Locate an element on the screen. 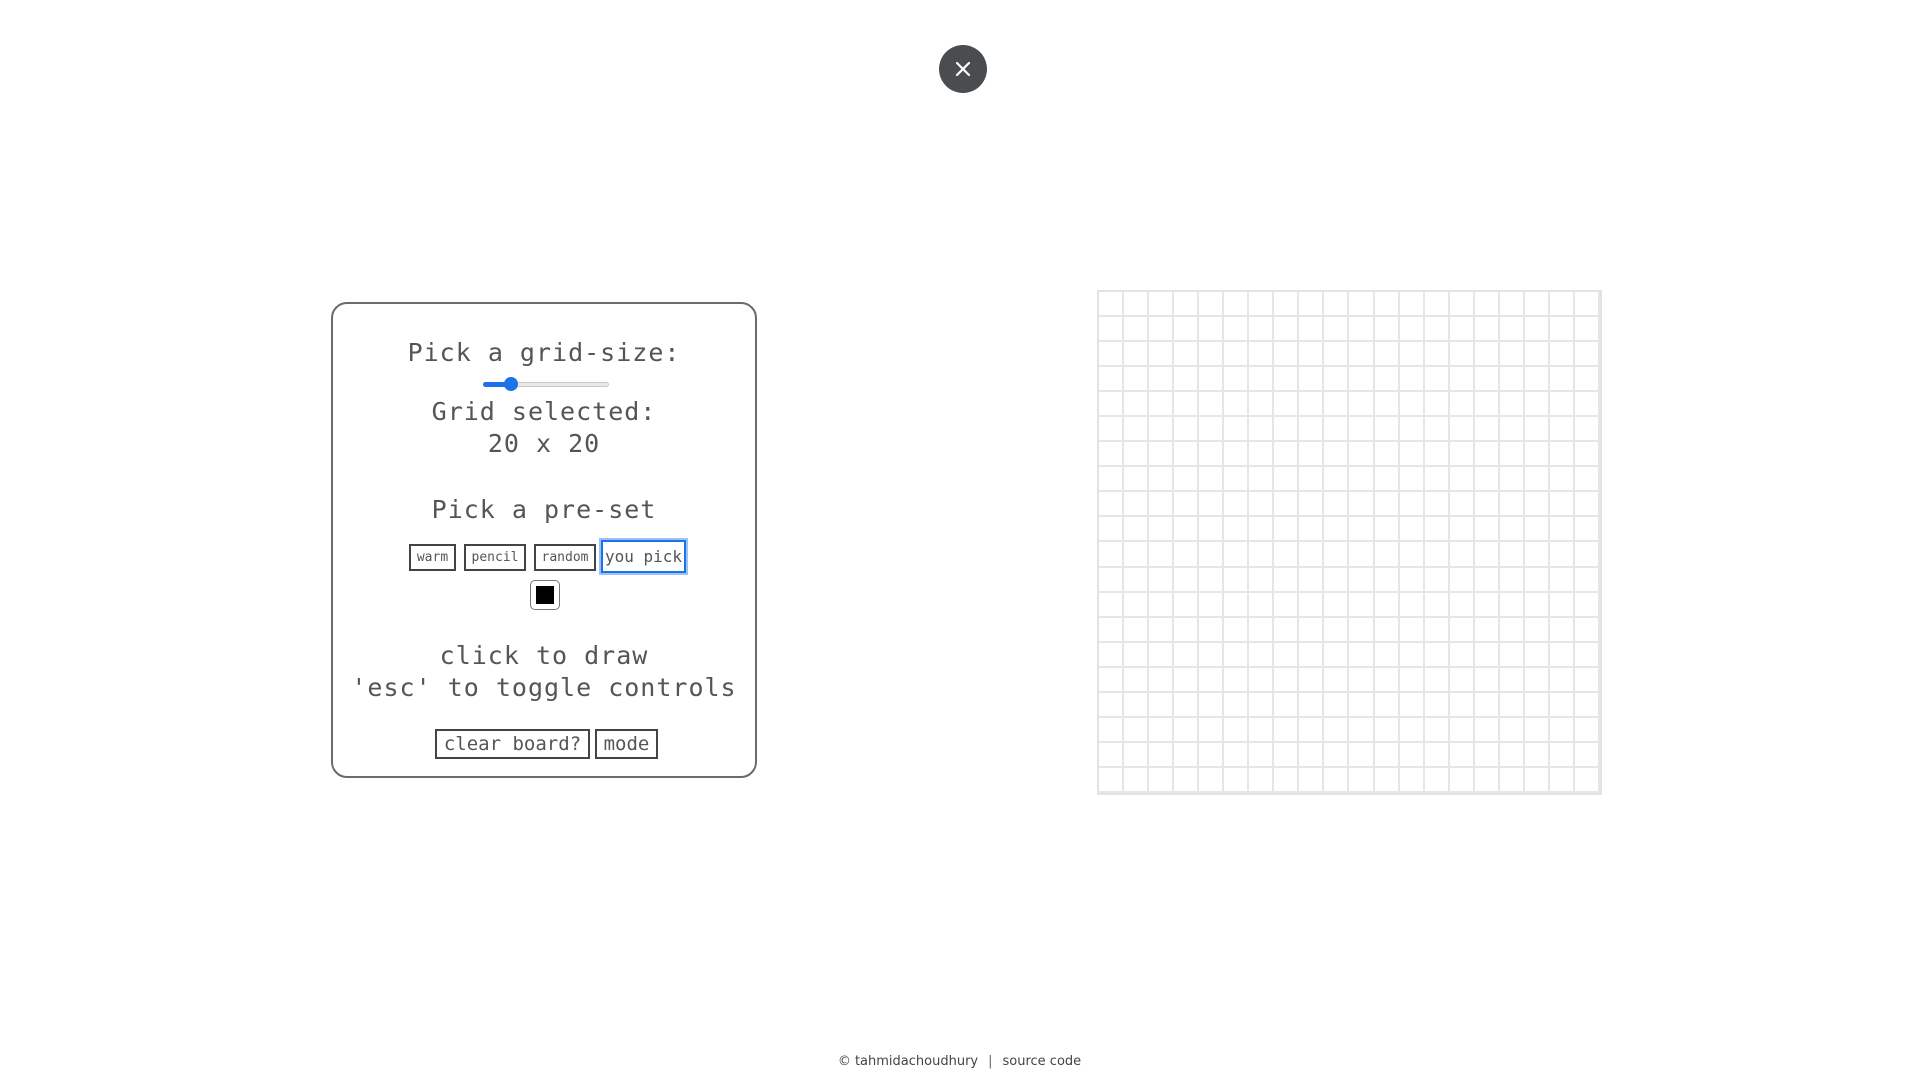  source-code-link: source code is located at coordinates (1042, 1061).